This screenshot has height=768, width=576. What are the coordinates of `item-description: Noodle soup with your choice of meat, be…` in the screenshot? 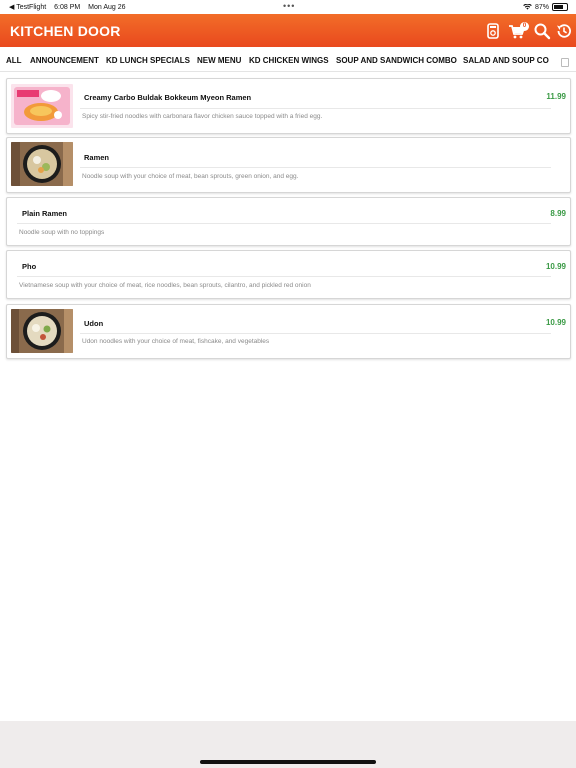 It's located at (190, 176).